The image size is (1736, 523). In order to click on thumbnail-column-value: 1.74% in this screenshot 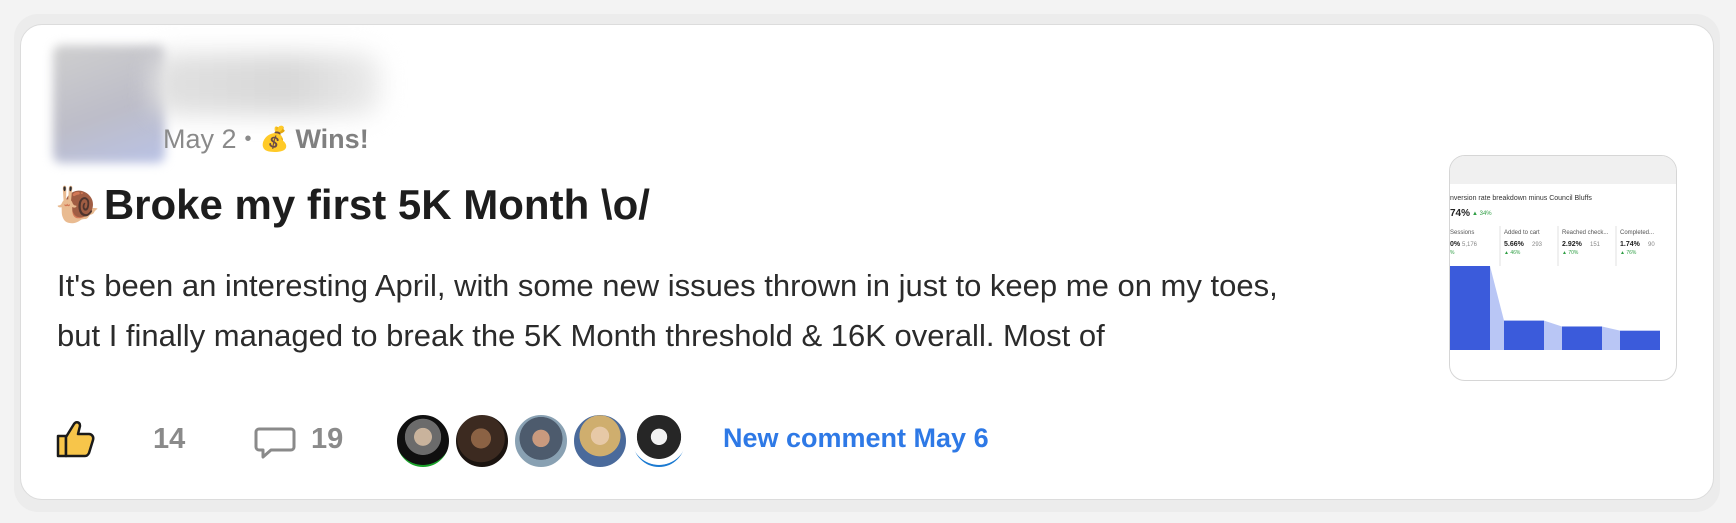, I will do `click(1630, 244)`.